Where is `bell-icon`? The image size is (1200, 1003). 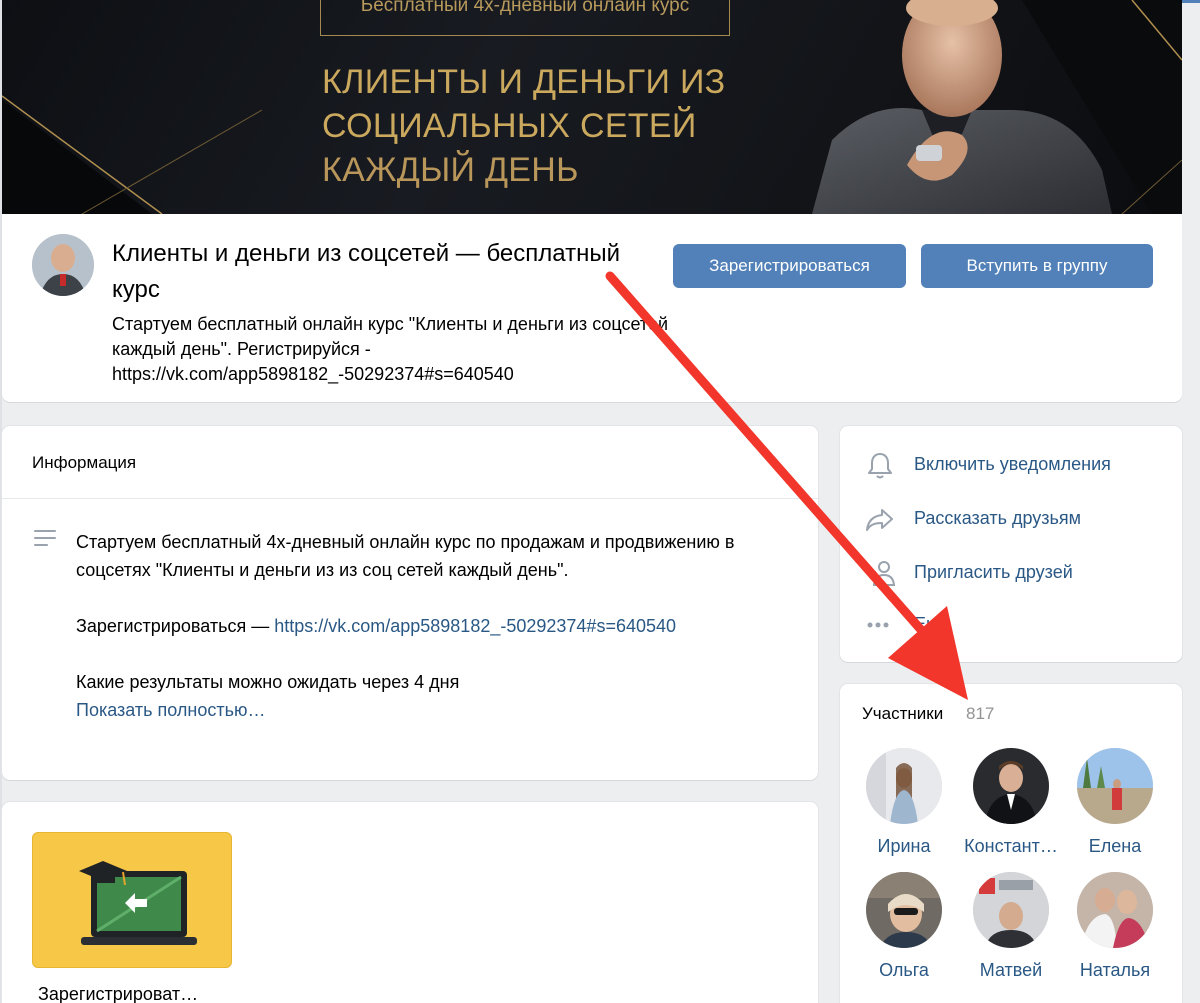
bell-icon is located at coordinates (880, 466).